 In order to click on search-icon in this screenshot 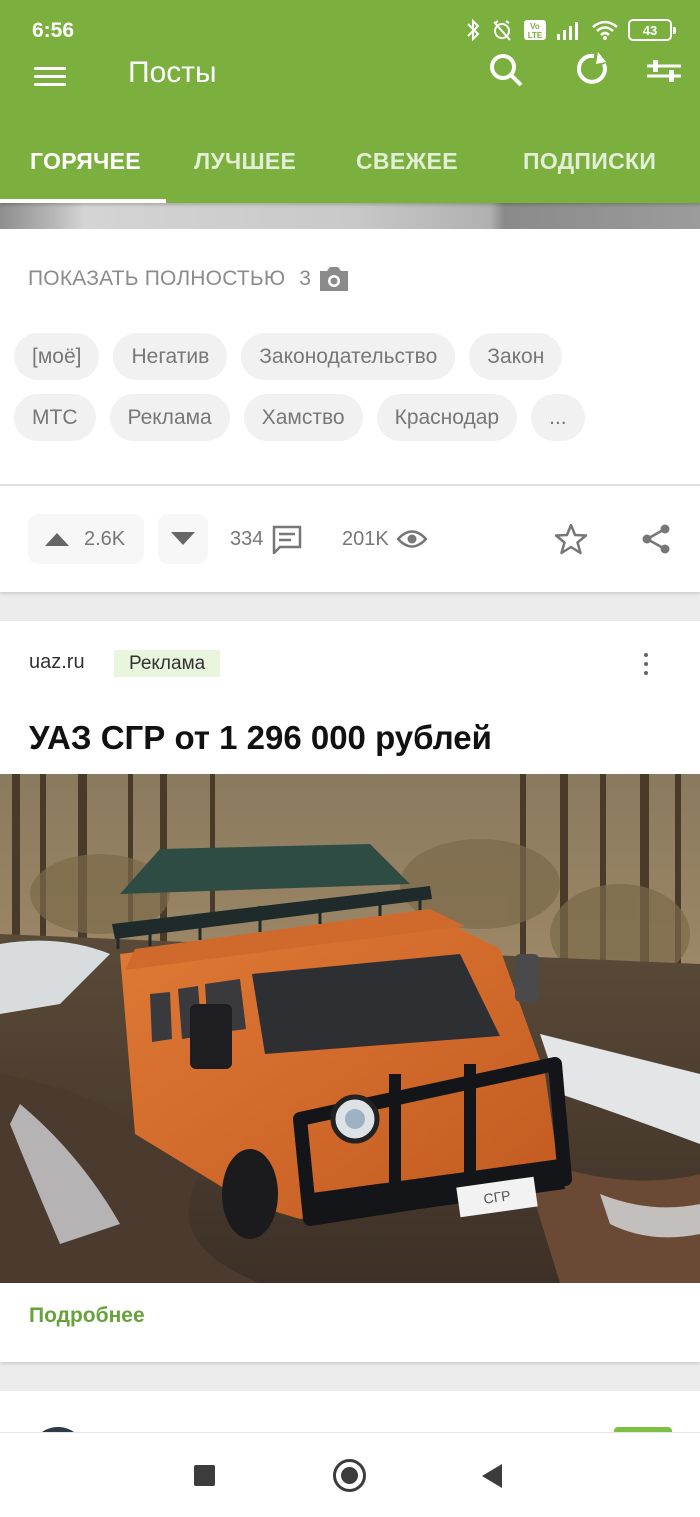, I will do `click(506, 70)`.